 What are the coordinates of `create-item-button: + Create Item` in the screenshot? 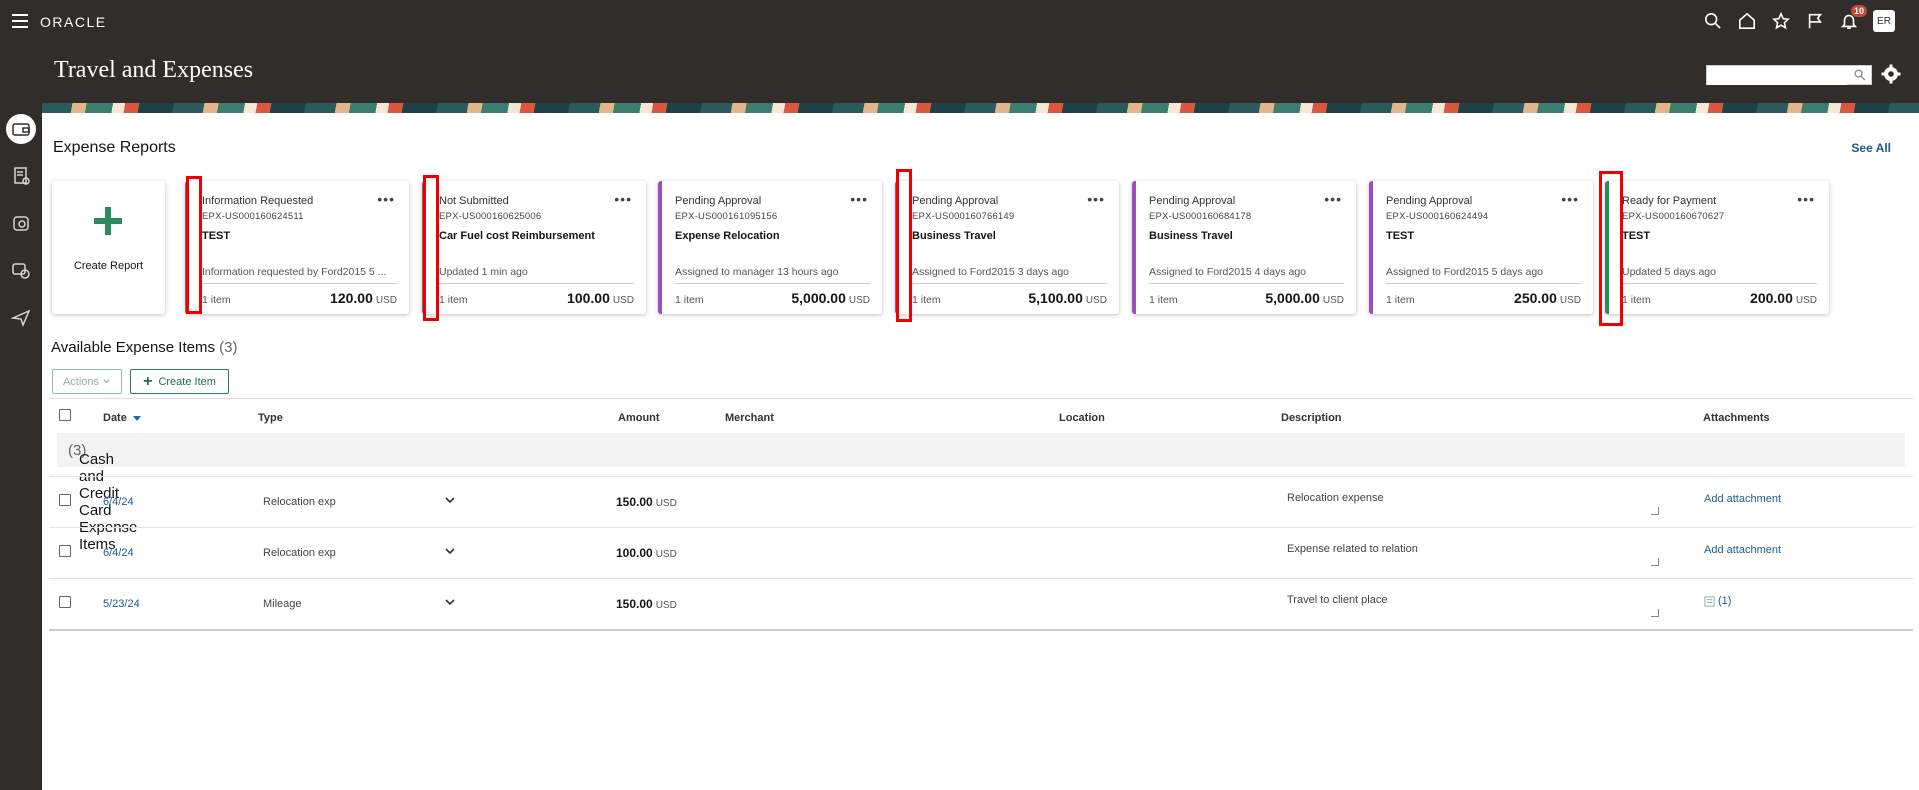 It's located at (179, 381).